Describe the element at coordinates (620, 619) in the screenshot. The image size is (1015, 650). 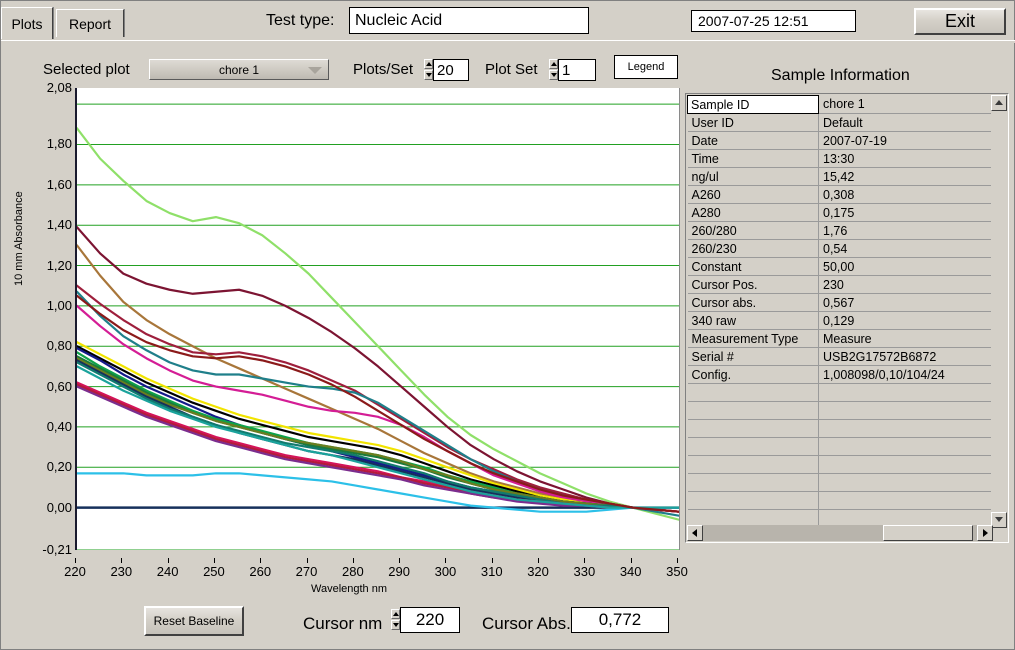
I see `cursor-abs-value: 0,772` at that location.